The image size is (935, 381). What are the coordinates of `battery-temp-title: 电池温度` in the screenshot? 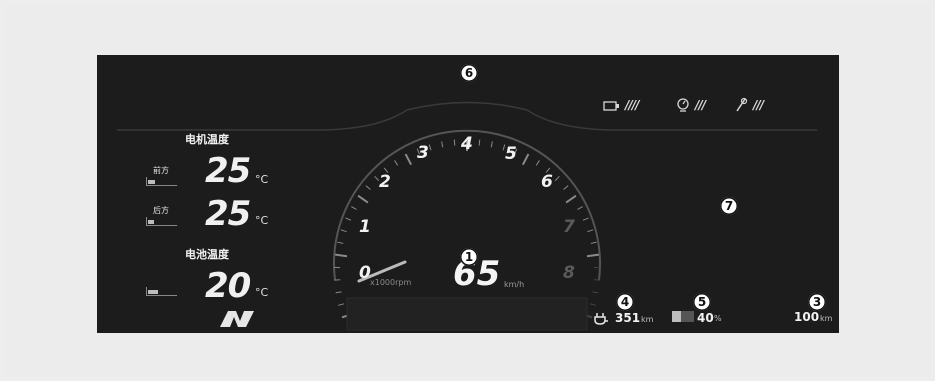 It's located at (207, 254).